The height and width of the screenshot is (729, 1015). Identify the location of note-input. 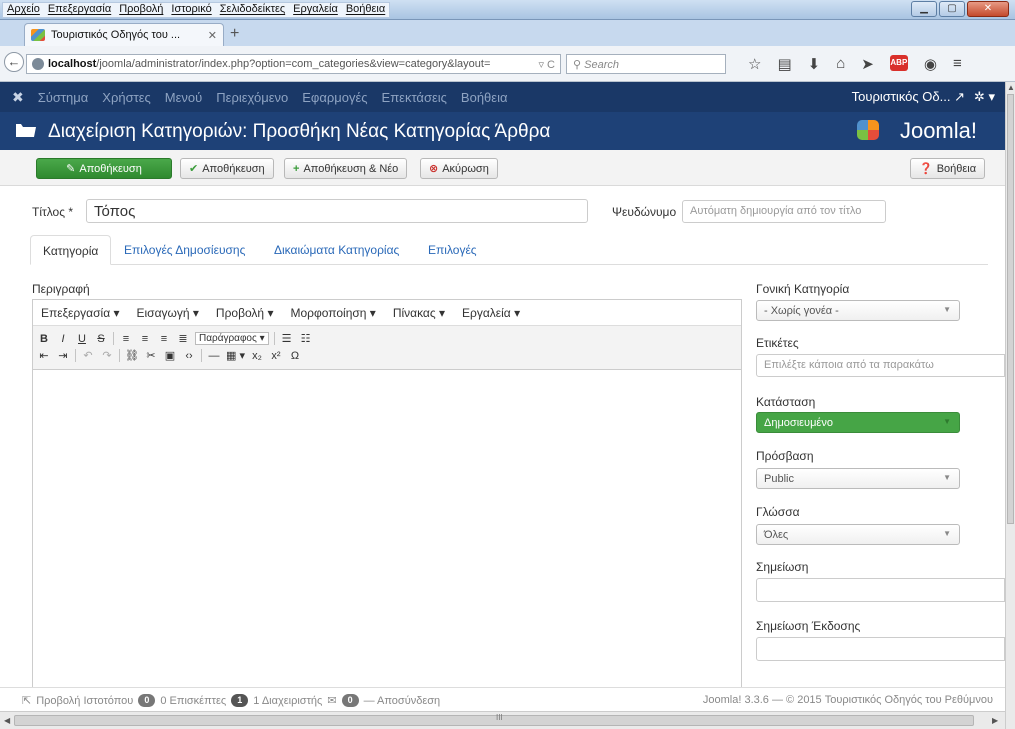
(880, 590).